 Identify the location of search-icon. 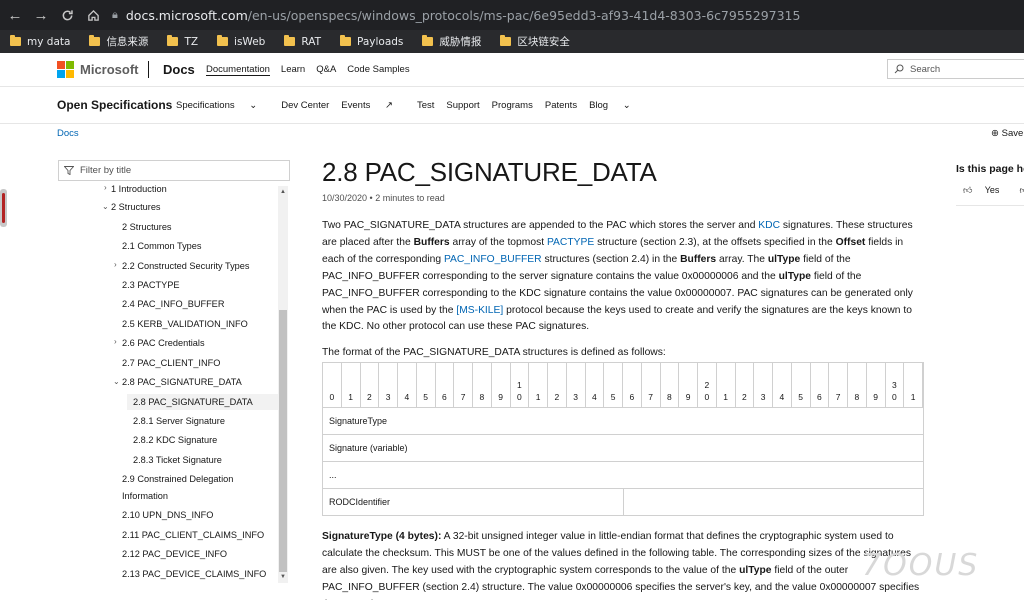
(899, 69).